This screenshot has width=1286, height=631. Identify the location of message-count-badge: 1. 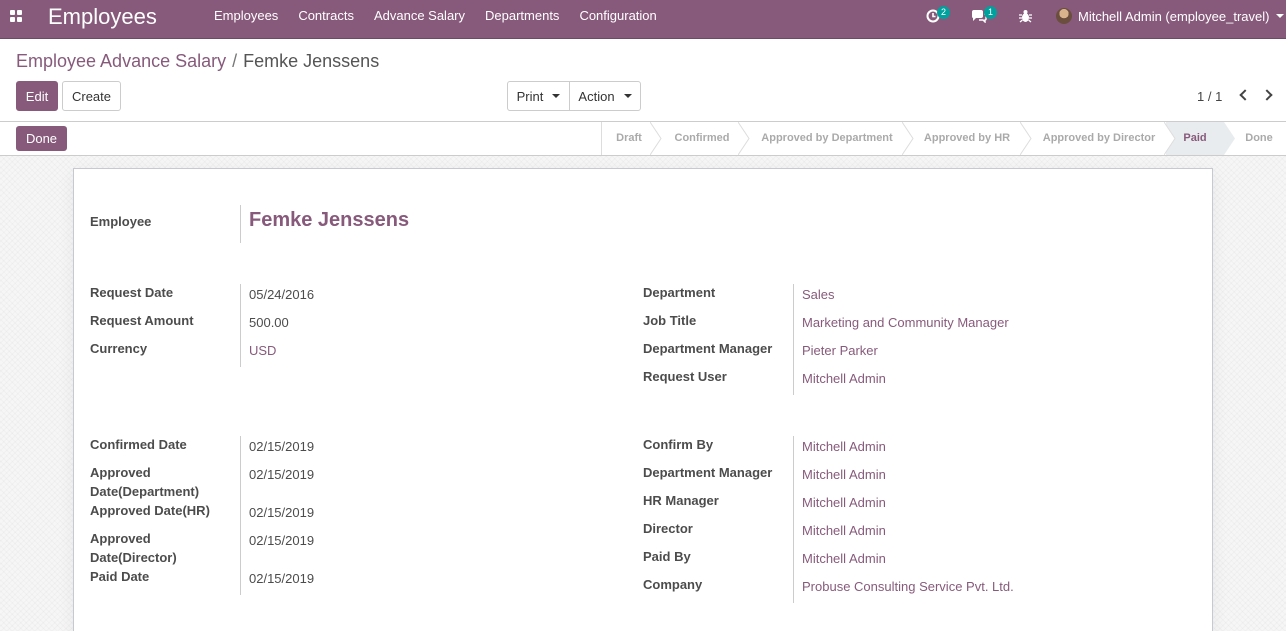
(991, 12).